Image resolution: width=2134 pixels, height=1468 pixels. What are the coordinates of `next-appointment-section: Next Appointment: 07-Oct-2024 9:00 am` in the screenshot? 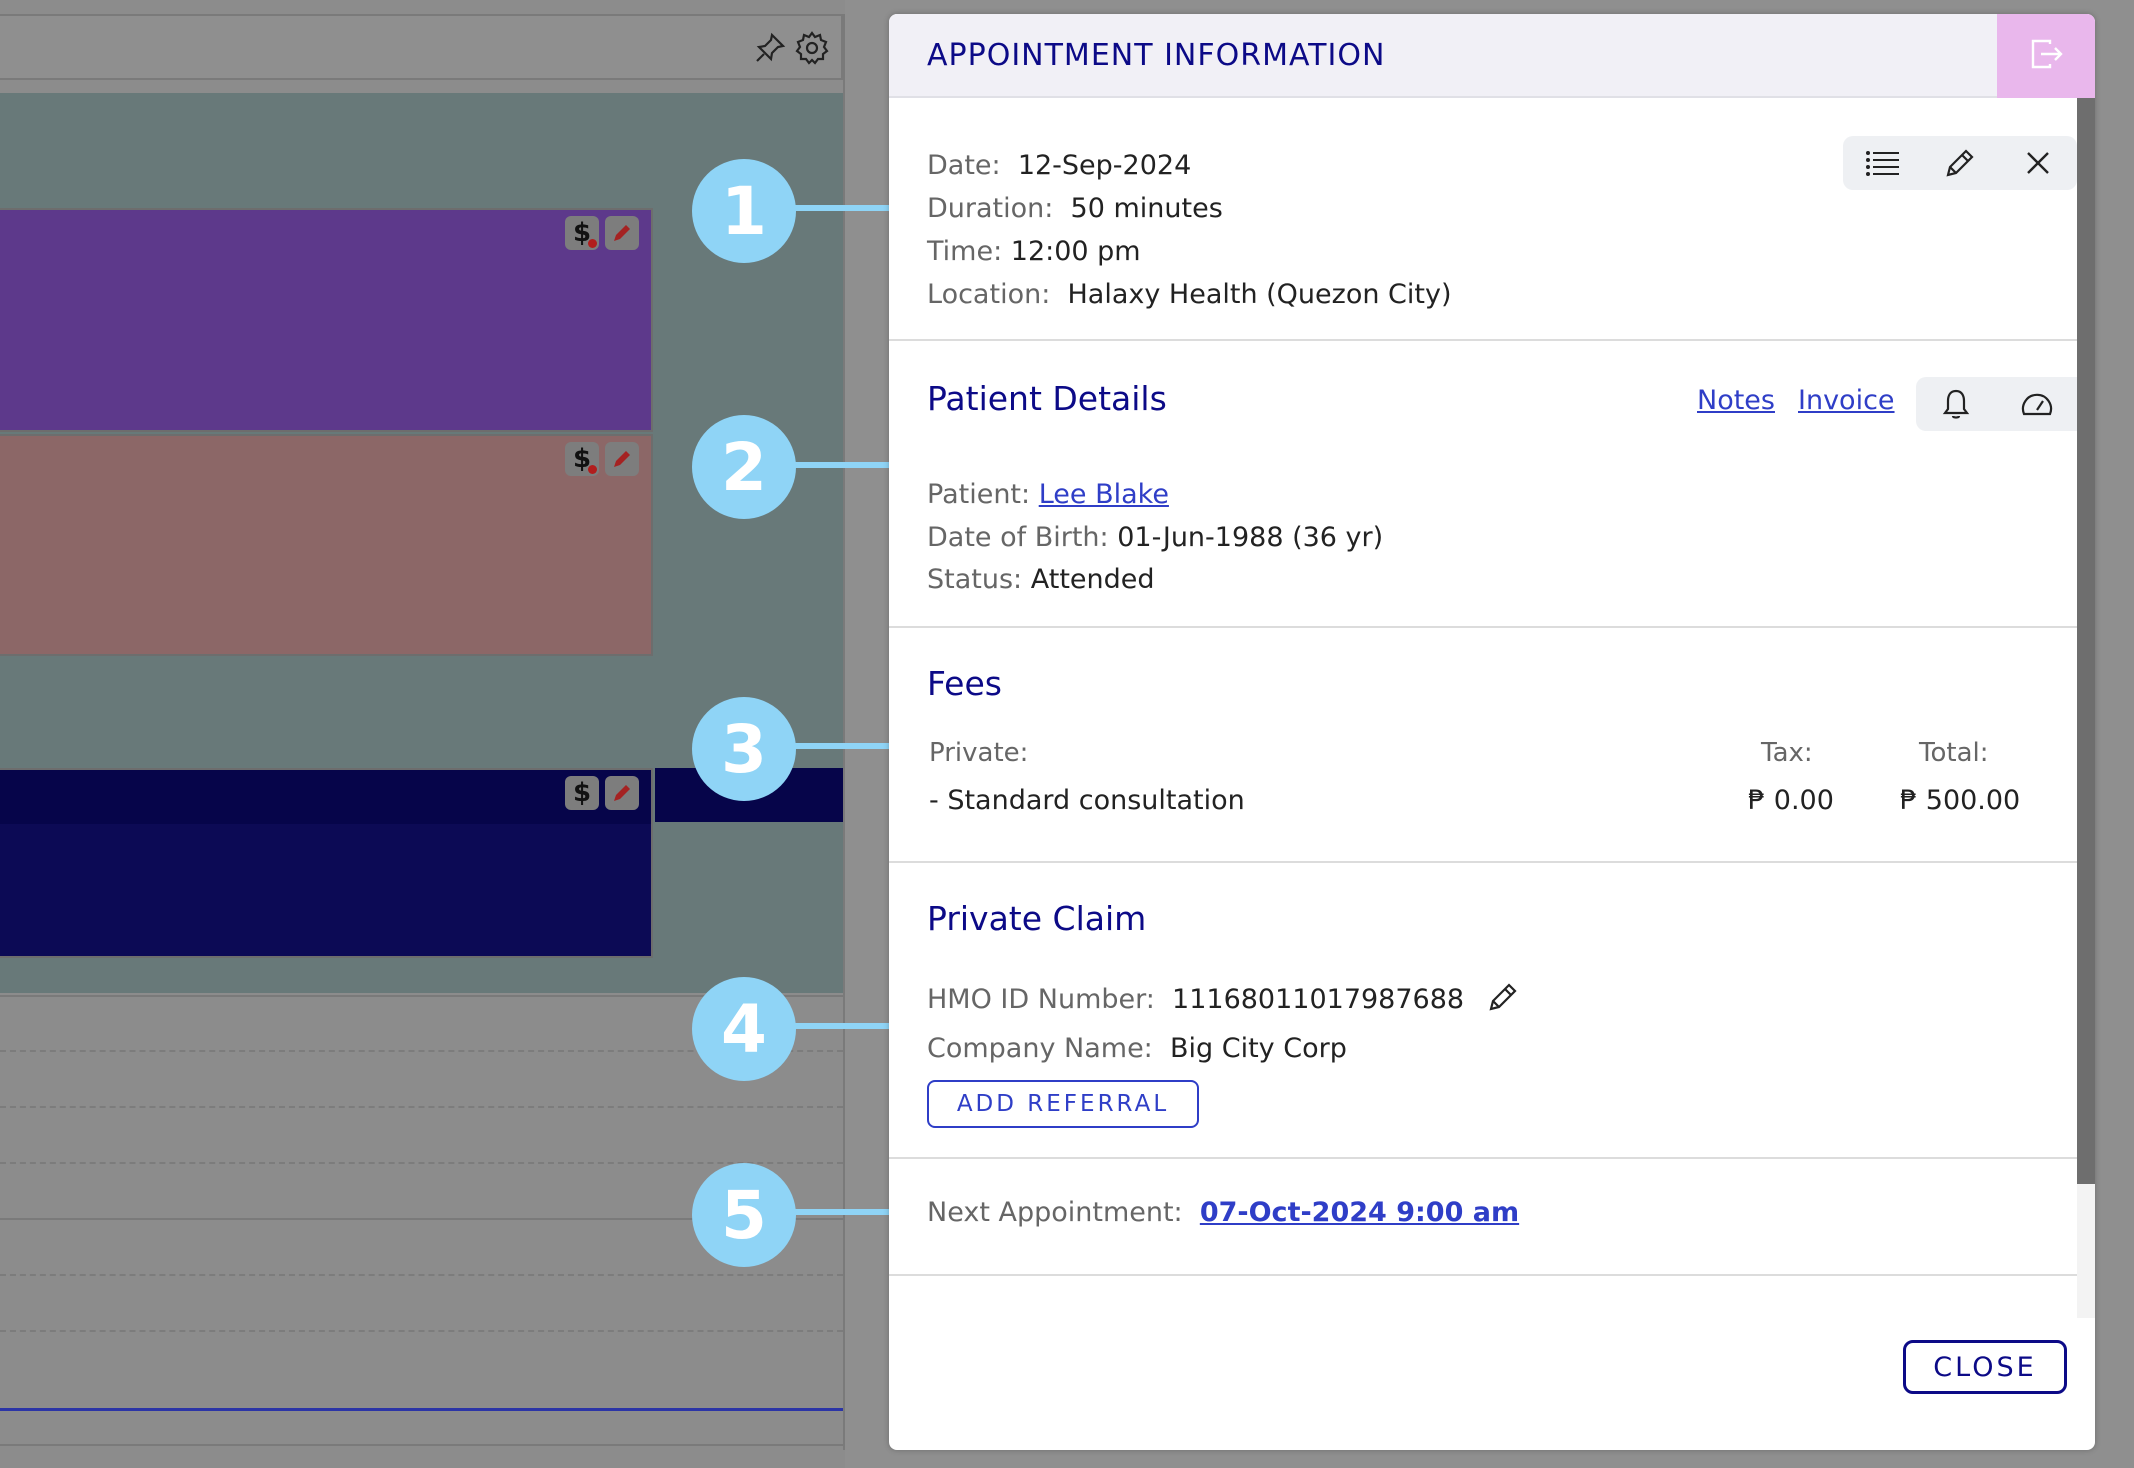 It's located at (1483, 1217).